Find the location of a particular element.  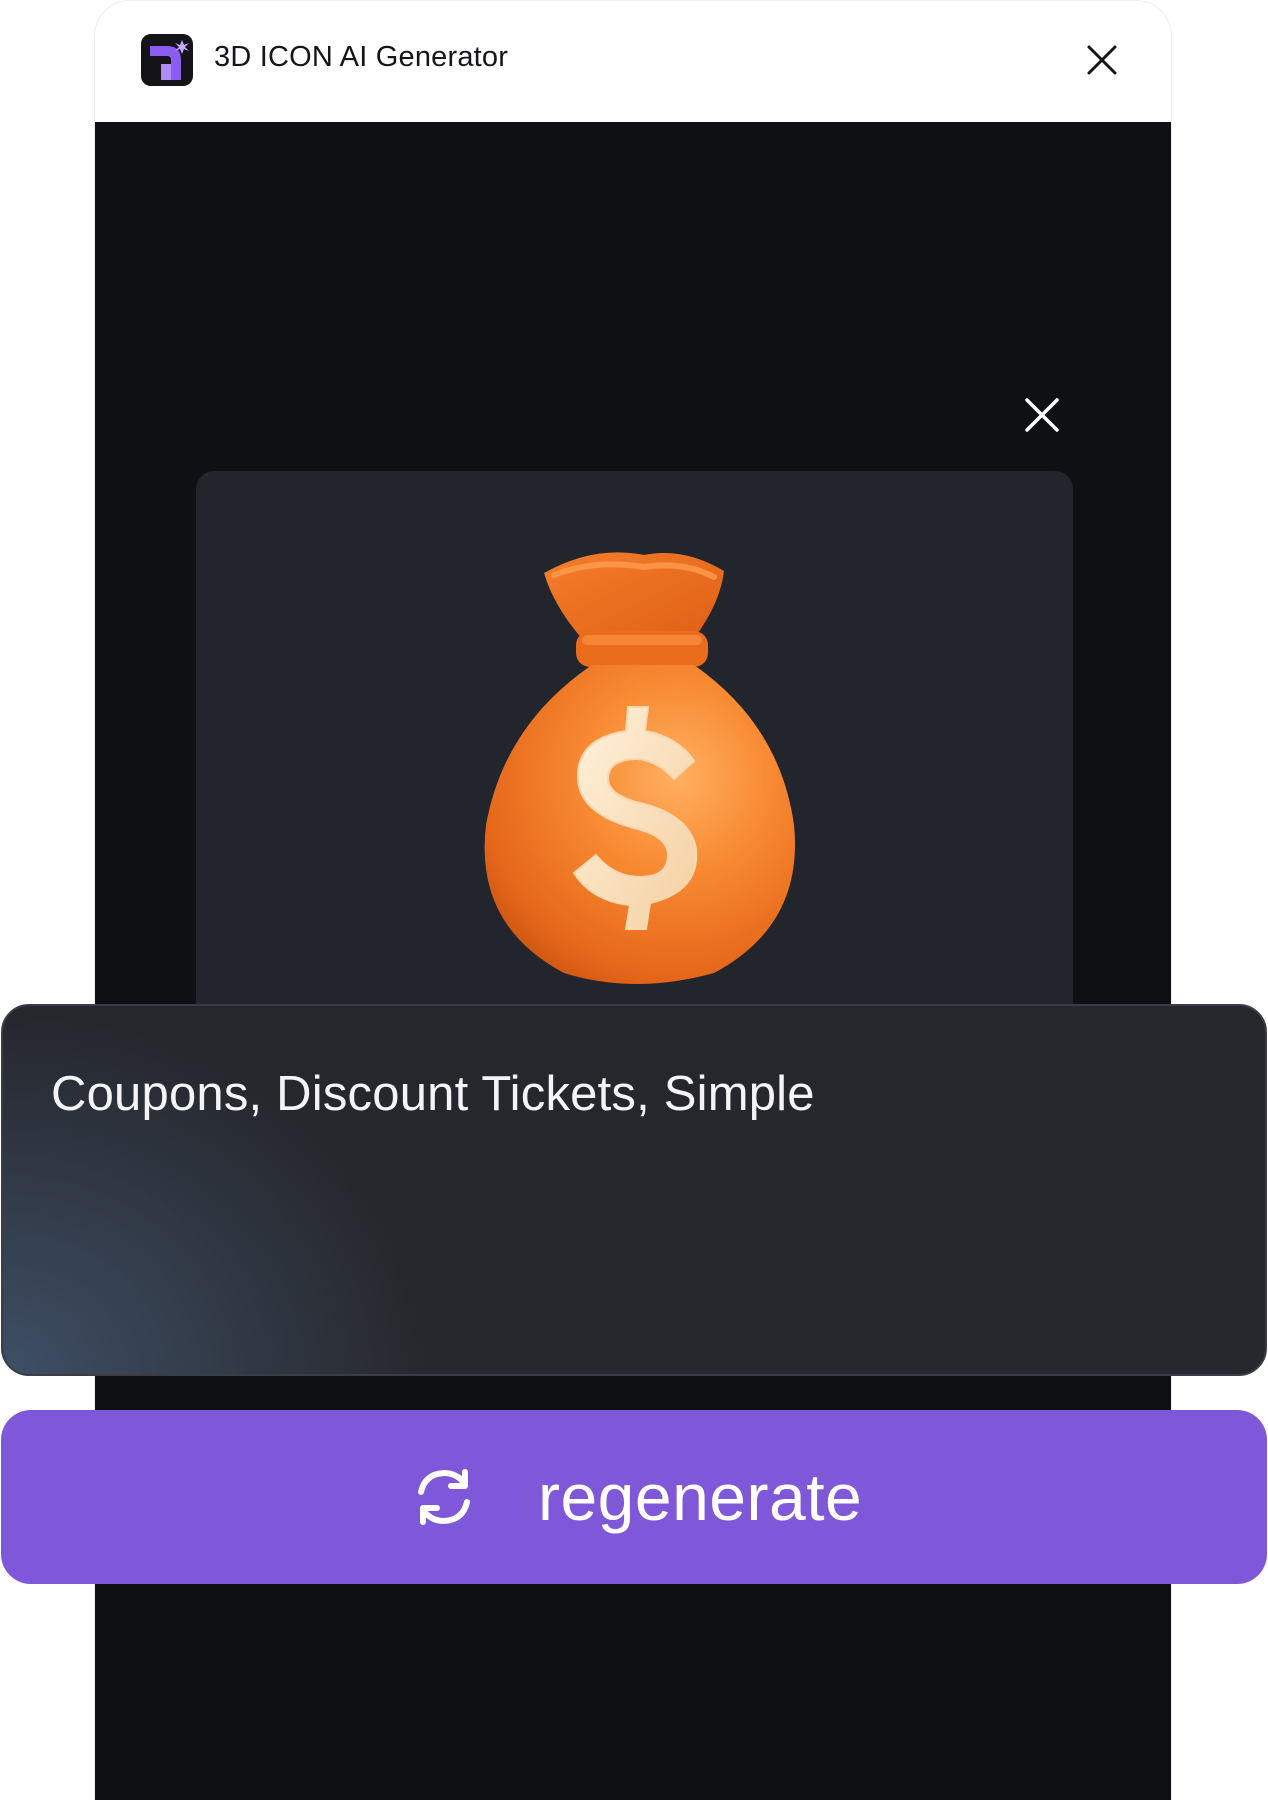

app-logo-icon is located at coordinates (167, 60).